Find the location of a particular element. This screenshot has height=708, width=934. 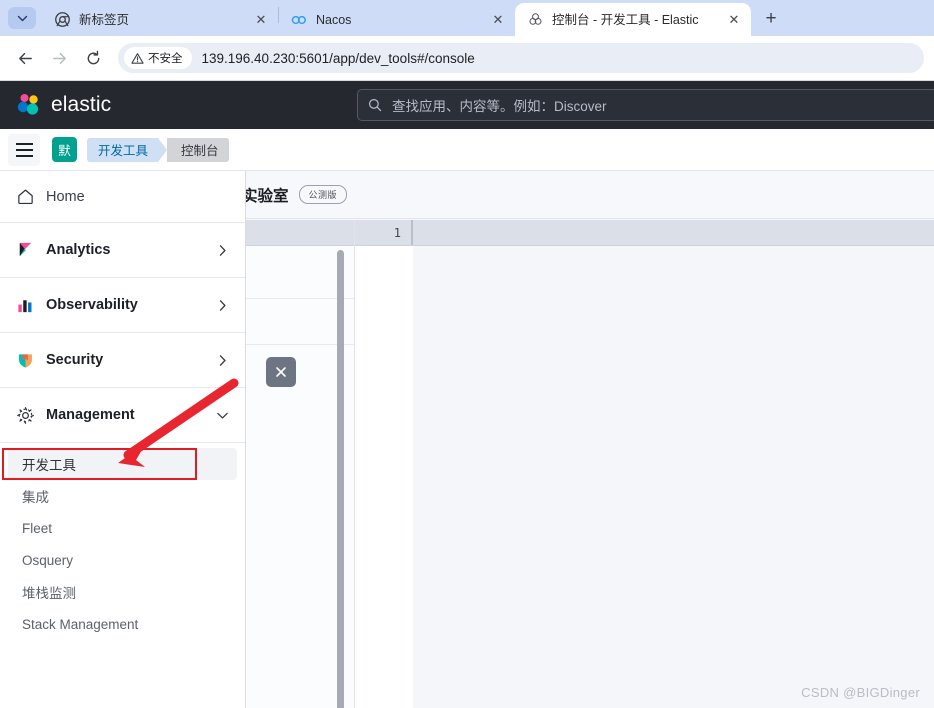

watermark: CSDN @BIGDinger is located at coordinates (860, 692).